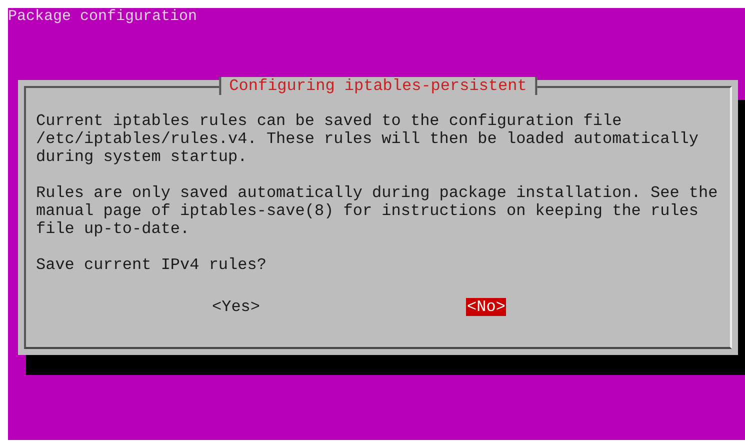 The image size is (745, 443). Describe the element at coordinates (486, 307) in the screenshot. I see `dialog-button: <No>` at that location.